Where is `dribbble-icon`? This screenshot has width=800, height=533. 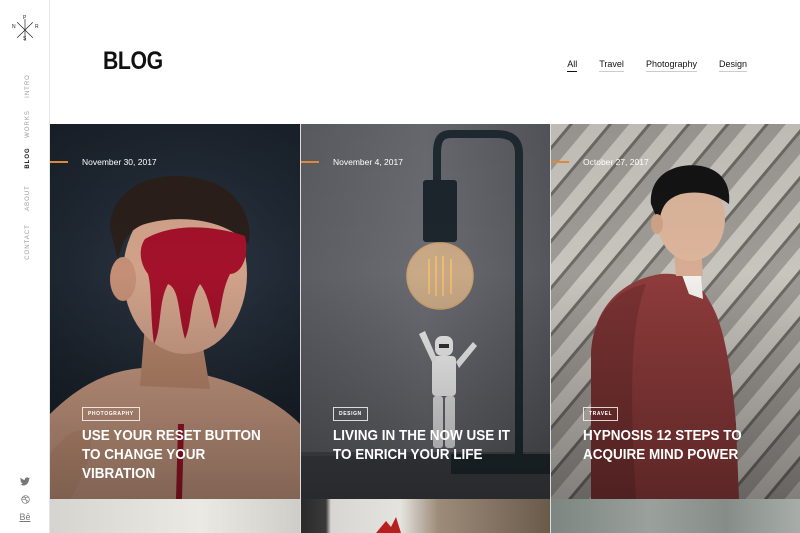 dribbble-icon is located at coordinates (25, 499).